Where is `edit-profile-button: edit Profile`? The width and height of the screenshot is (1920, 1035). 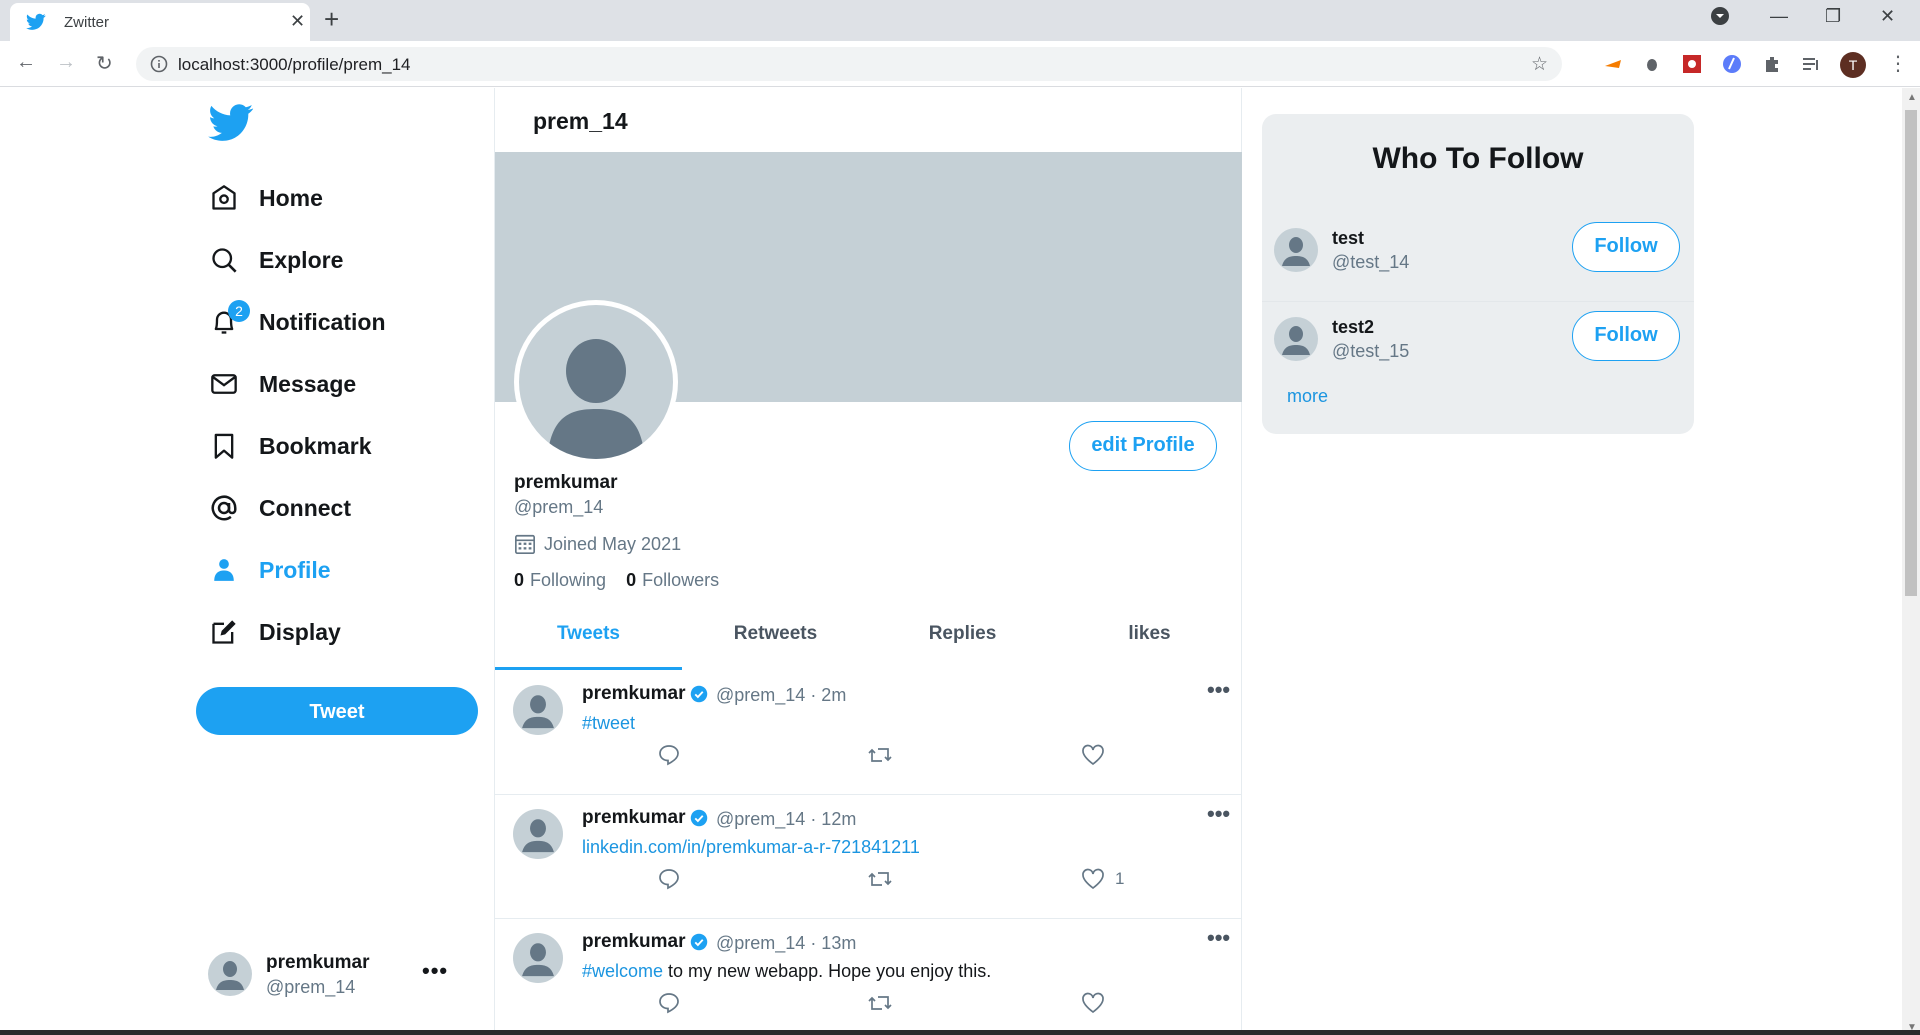 edit-profile-button: edit Profile is located at coordinates (1143, 446).